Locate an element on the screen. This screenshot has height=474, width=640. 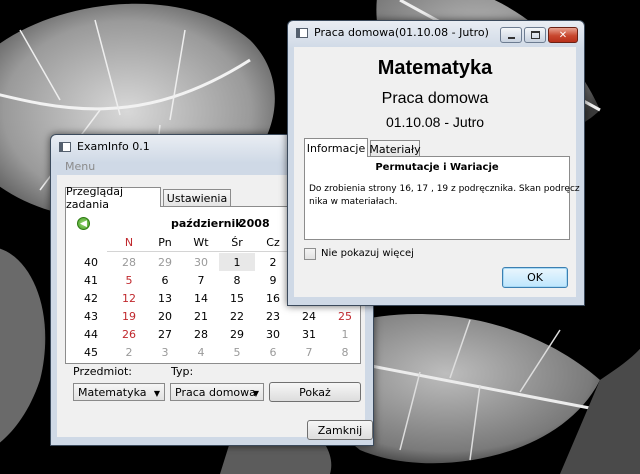
calendar-day: 15 is located at coordinates (237, 298).